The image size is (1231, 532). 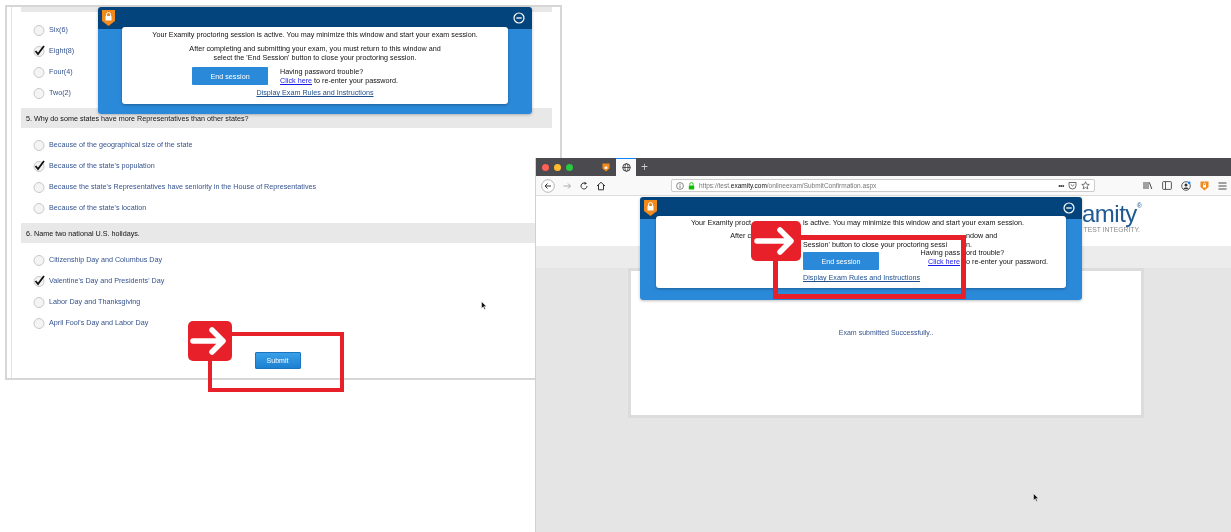 I want to click on close-button, so click(x=545, y=167).